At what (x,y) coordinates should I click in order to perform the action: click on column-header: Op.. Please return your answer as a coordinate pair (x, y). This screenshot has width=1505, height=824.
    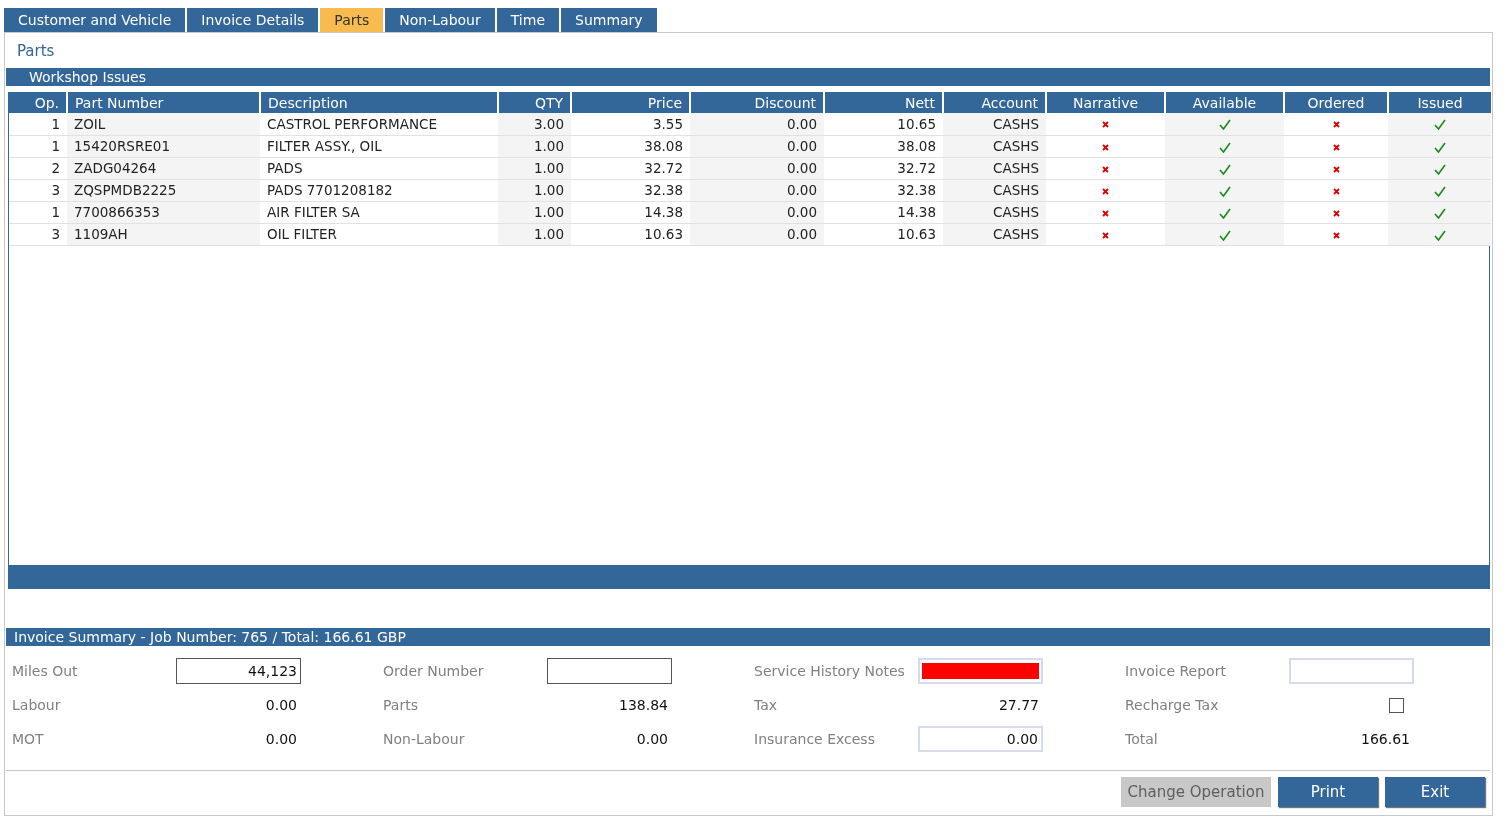
    Looking at the image, I should click on (38, 102).